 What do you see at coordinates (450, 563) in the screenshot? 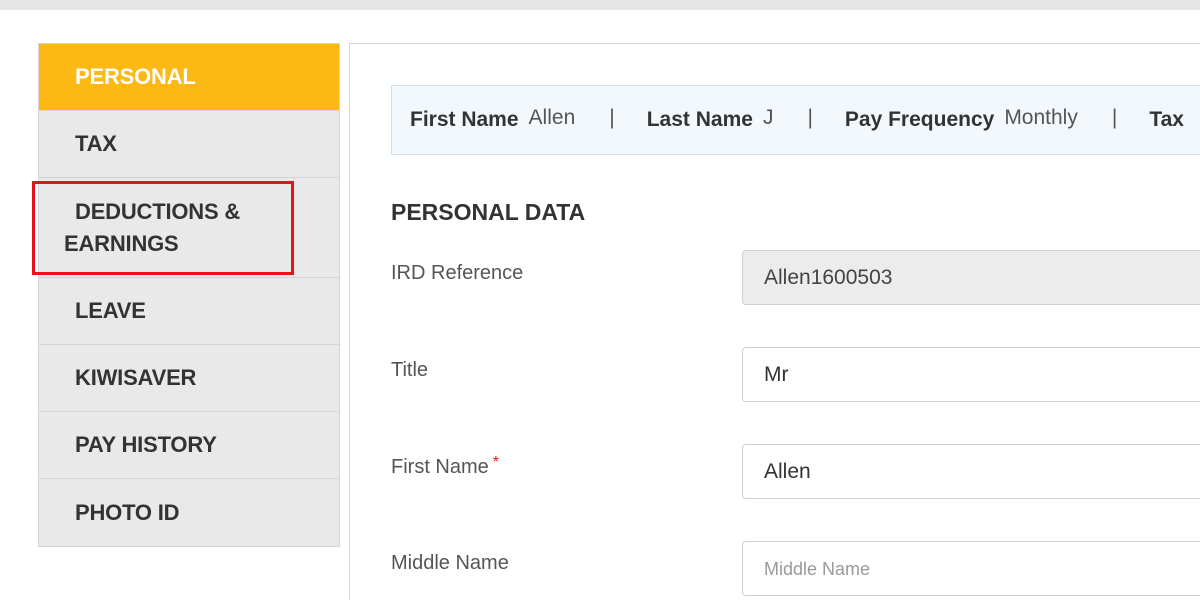
I see `middle-name-label: Middle Name` at bounding box center [450, 563].